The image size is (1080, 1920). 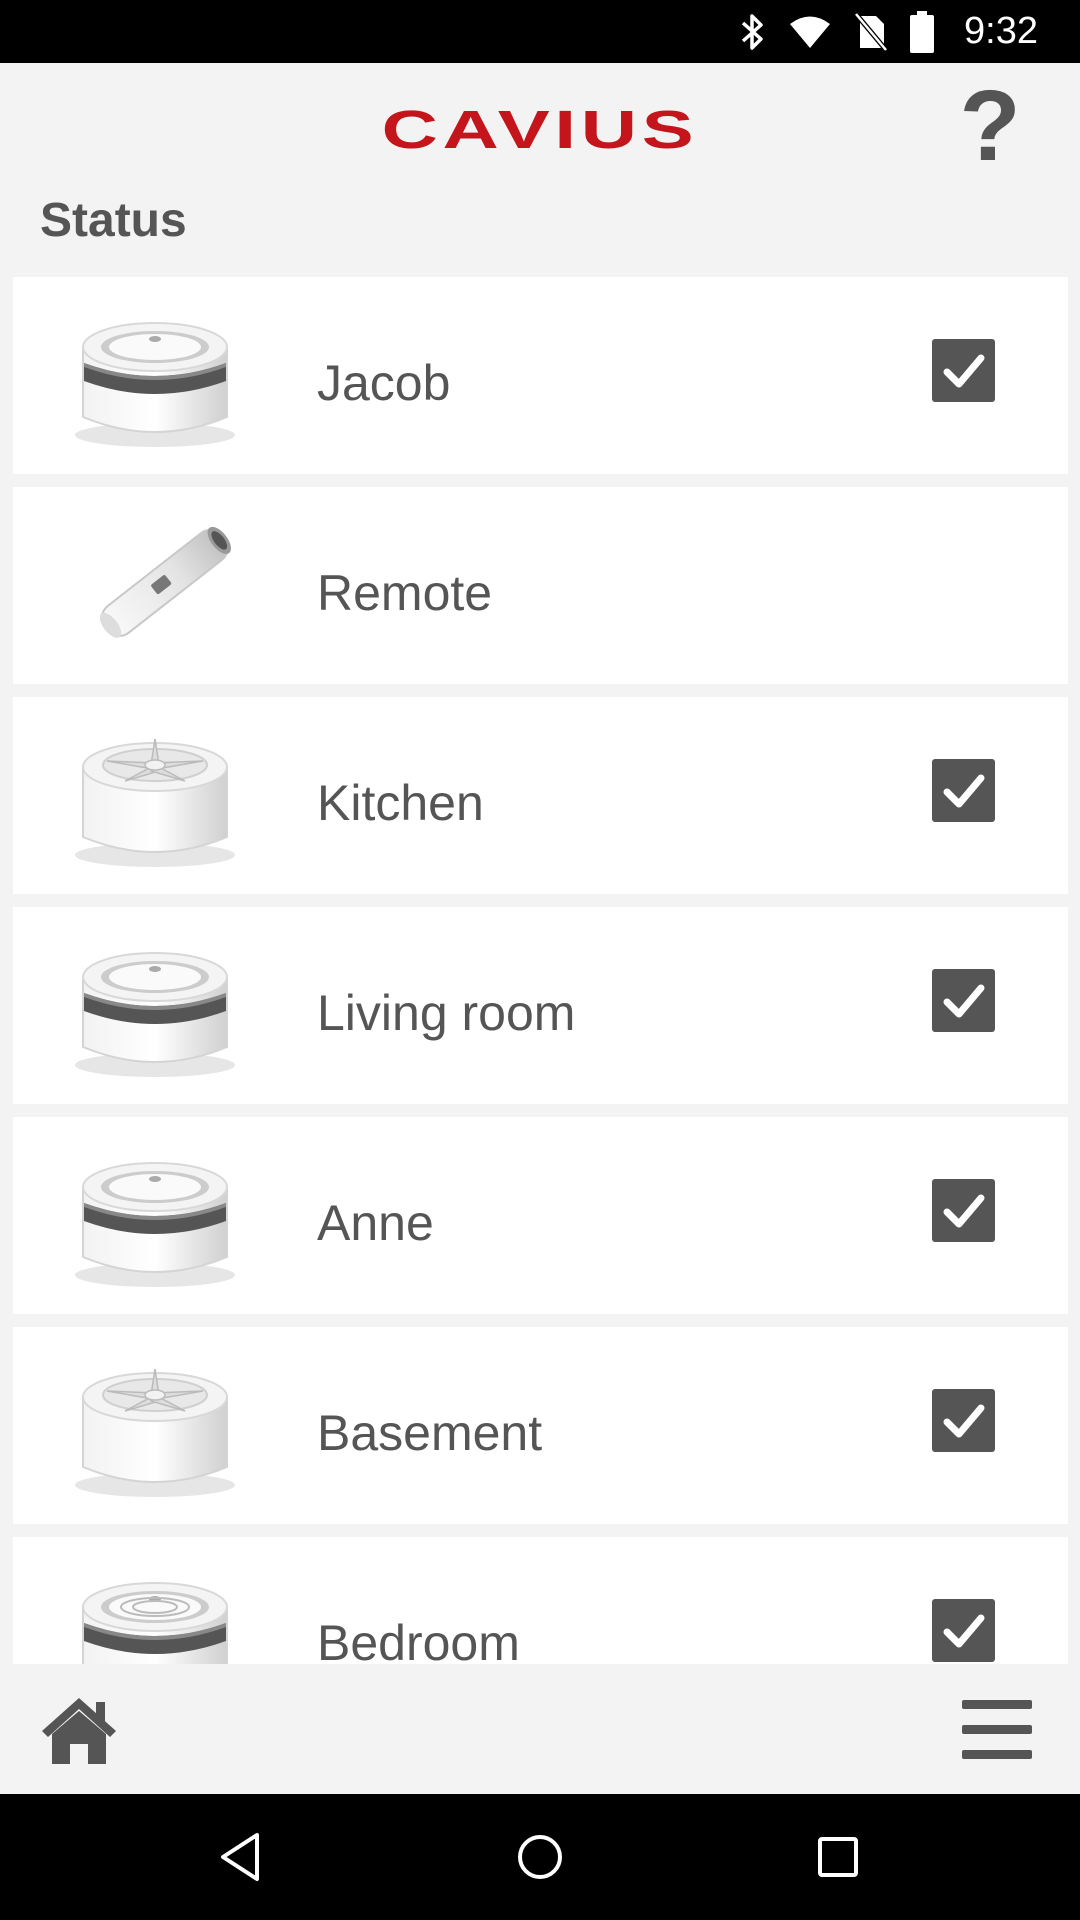 What do you see at coordinates (753, 32) in the screenshot?
I see `bluetooth-icon` at bounding box center [753, 32].